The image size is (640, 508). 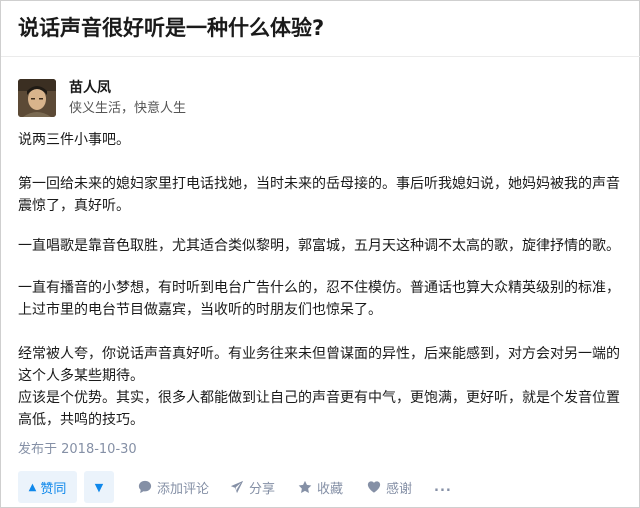 What do you see at coordinates (74, 206) in the screenshot?
I see `answer-line: 震惊了，真好听。` at bounding box center [74, 206].